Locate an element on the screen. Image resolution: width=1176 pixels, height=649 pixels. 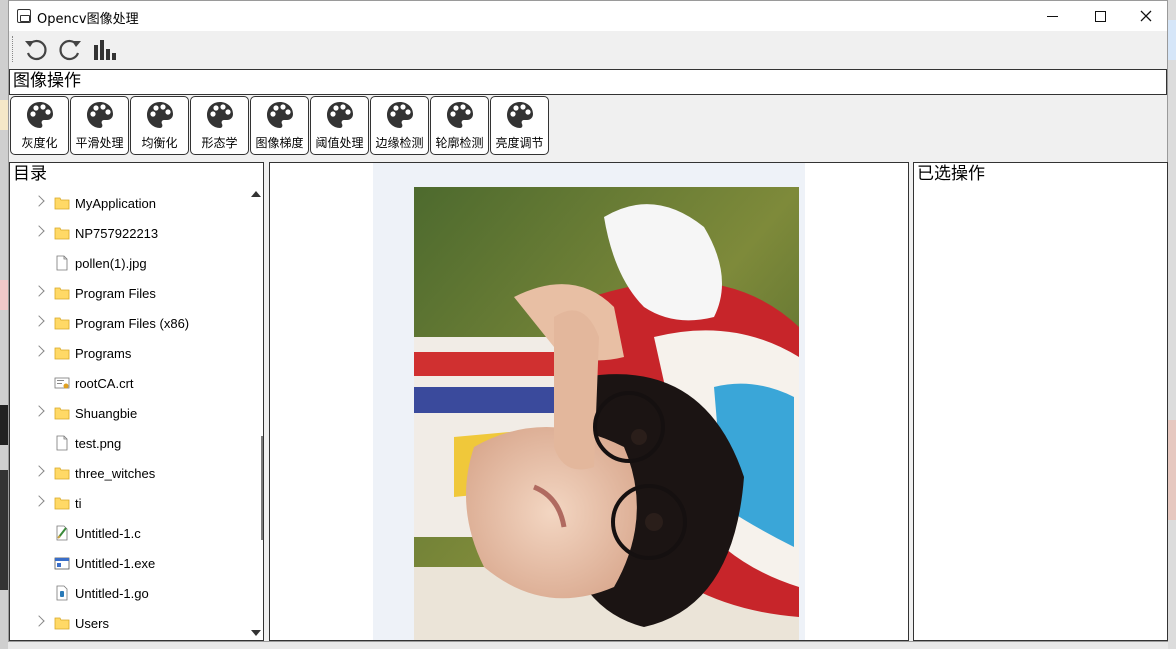
tree-item: Shuangbie is located at coordinates (130, 413).